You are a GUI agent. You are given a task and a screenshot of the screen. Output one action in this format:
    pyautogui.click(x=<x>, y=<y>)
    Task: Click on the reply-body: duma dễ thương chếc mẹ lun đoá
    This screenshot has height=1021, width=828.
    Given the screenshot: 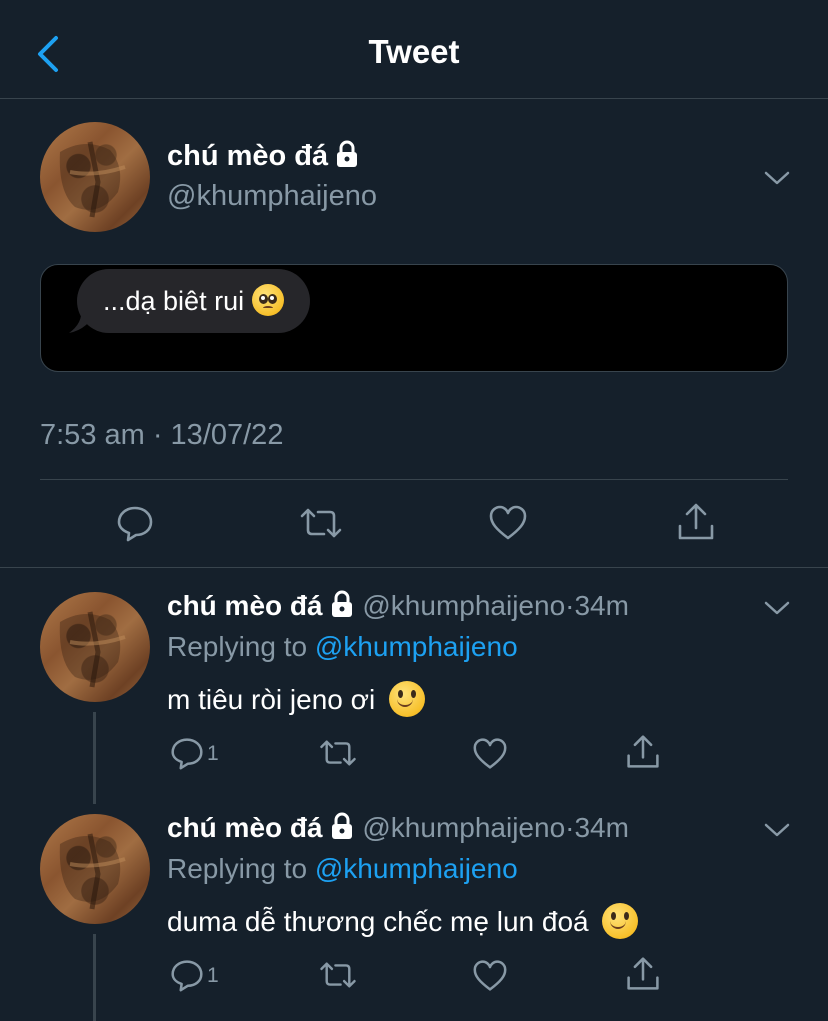 What is the action you would take?
    pyautogui.click(x=403, y=921)
    